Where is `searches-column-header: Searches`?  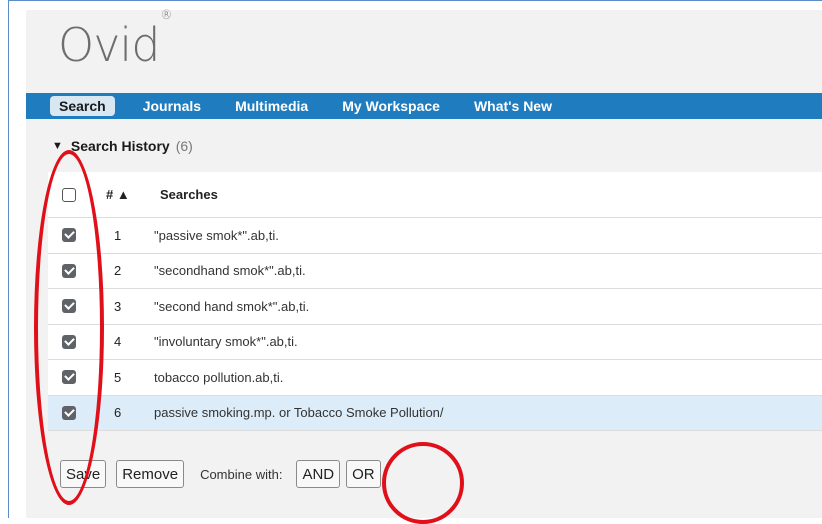
searches-column-header: Searches is located at coordinates (189, 194).